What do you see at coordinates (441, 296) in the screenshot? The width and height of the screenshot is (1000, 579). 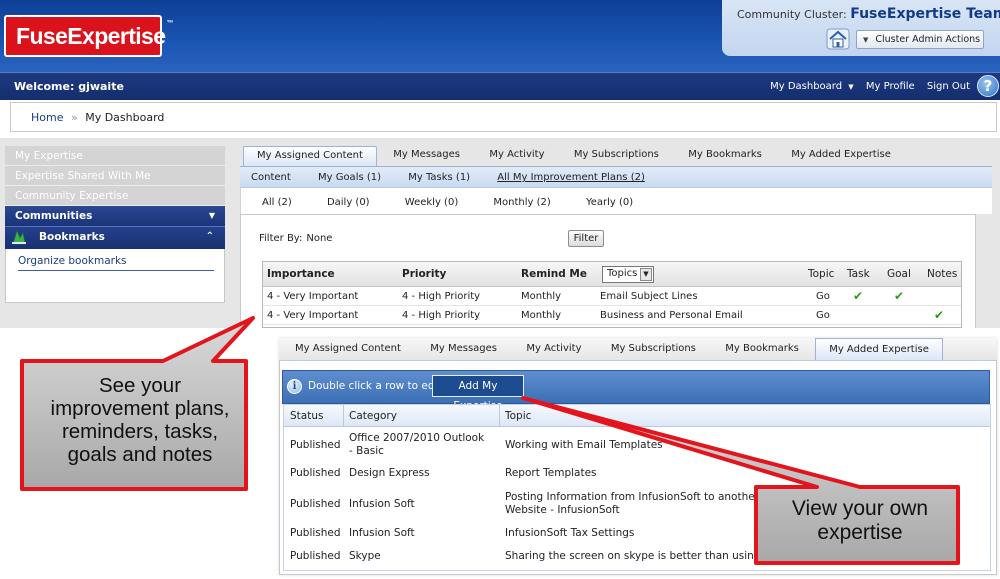 I see `row-priority: 4 - High Priority` at bounding box center [441, 296].